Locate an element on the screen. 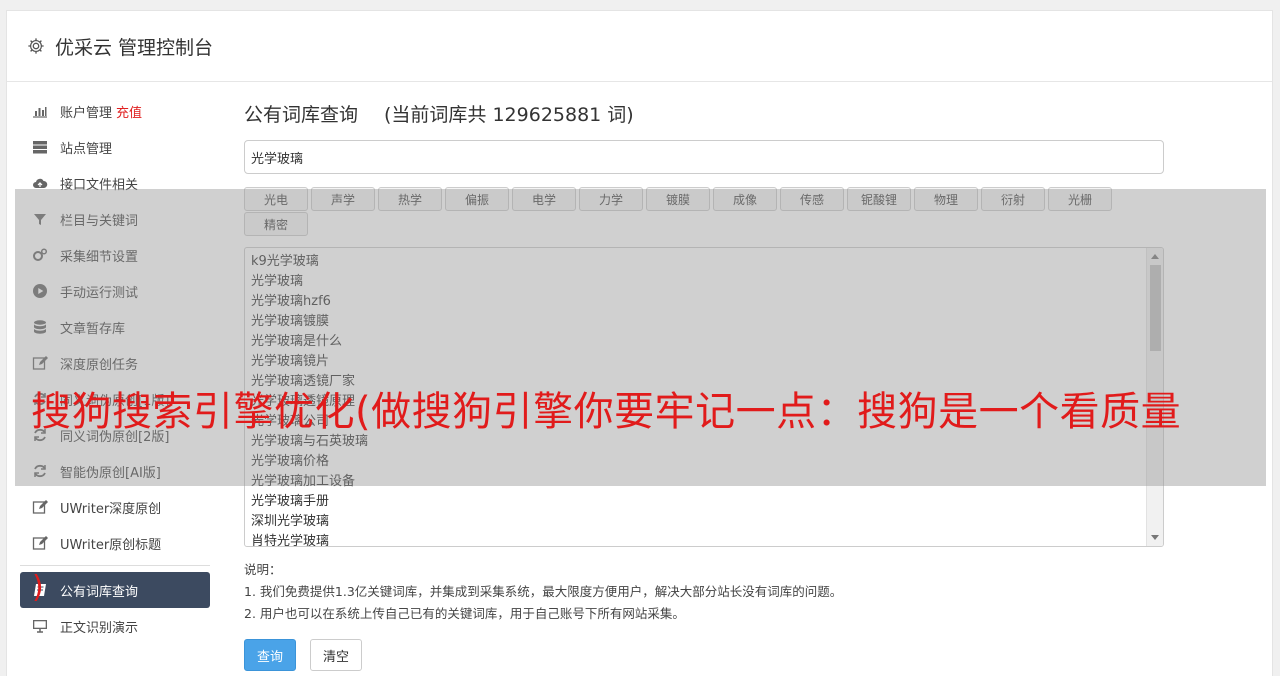 This screenshot has width=1280, height=676. keyword-search-input is located at coordinates (704, 157).